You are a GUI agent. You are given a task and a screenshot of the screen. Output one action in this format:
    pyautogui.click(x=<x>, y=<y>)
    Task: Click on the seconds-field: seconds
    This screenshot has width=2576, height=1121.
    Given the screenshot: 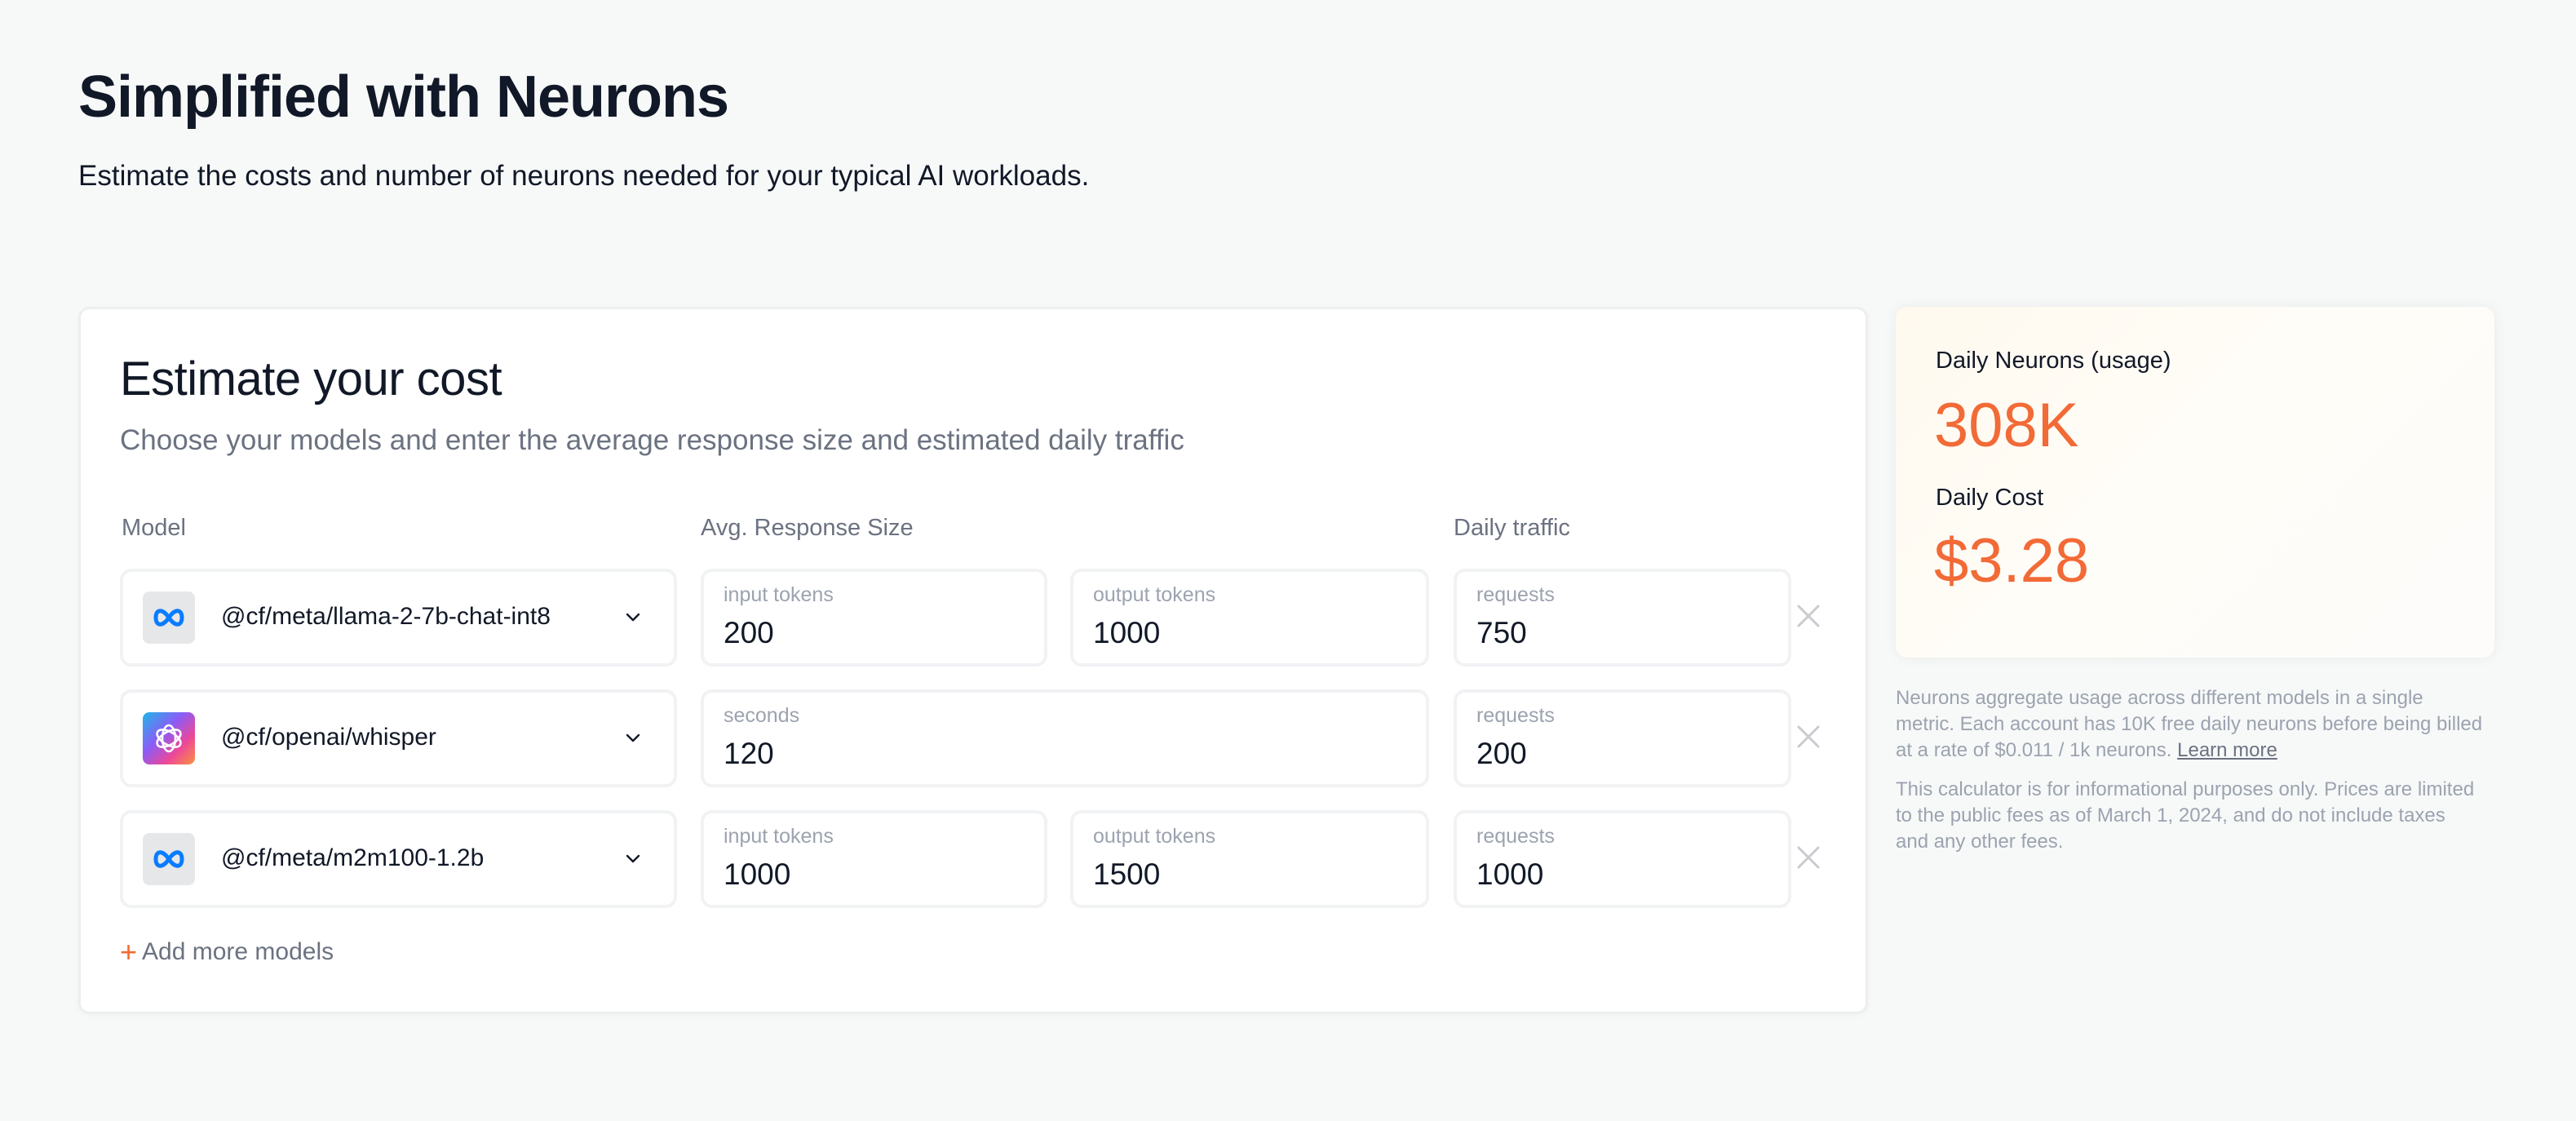 What is the action you would take?
    pyautogui.click(x=1065, y=738)
    